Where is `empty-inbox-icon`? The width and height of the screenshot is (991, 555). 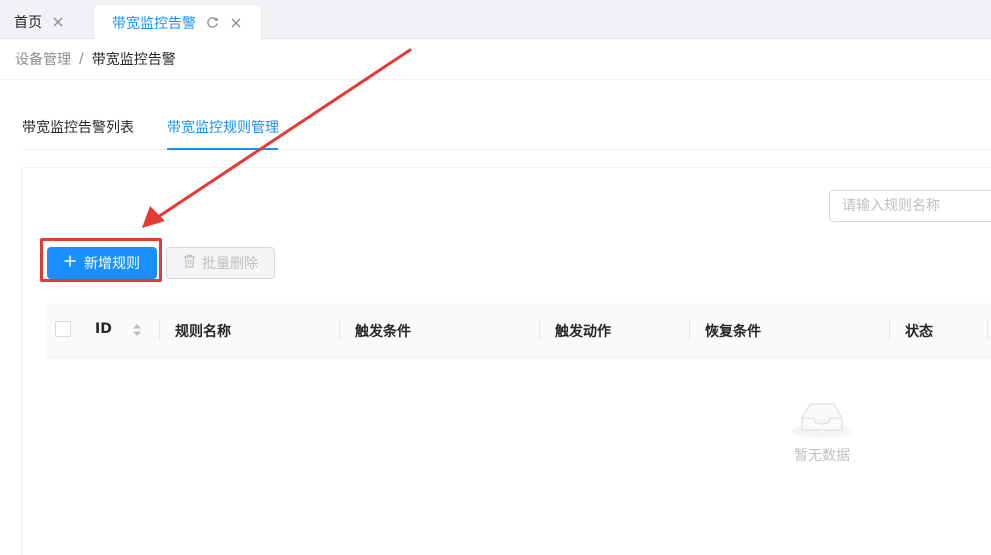
empty-inbox-icon is located at coordinates (822, 420).